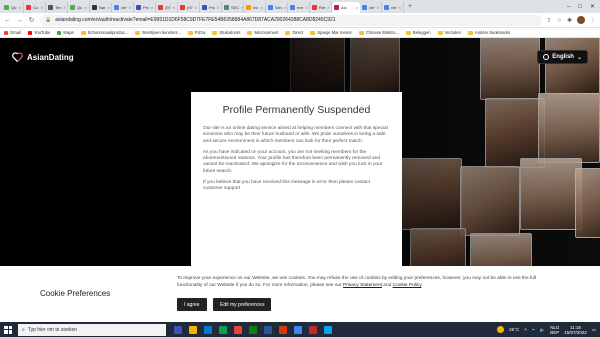 The height and width of the screenshot is (337, 600). I want to click on browser-tab: Gev ×, so click(277, 7).